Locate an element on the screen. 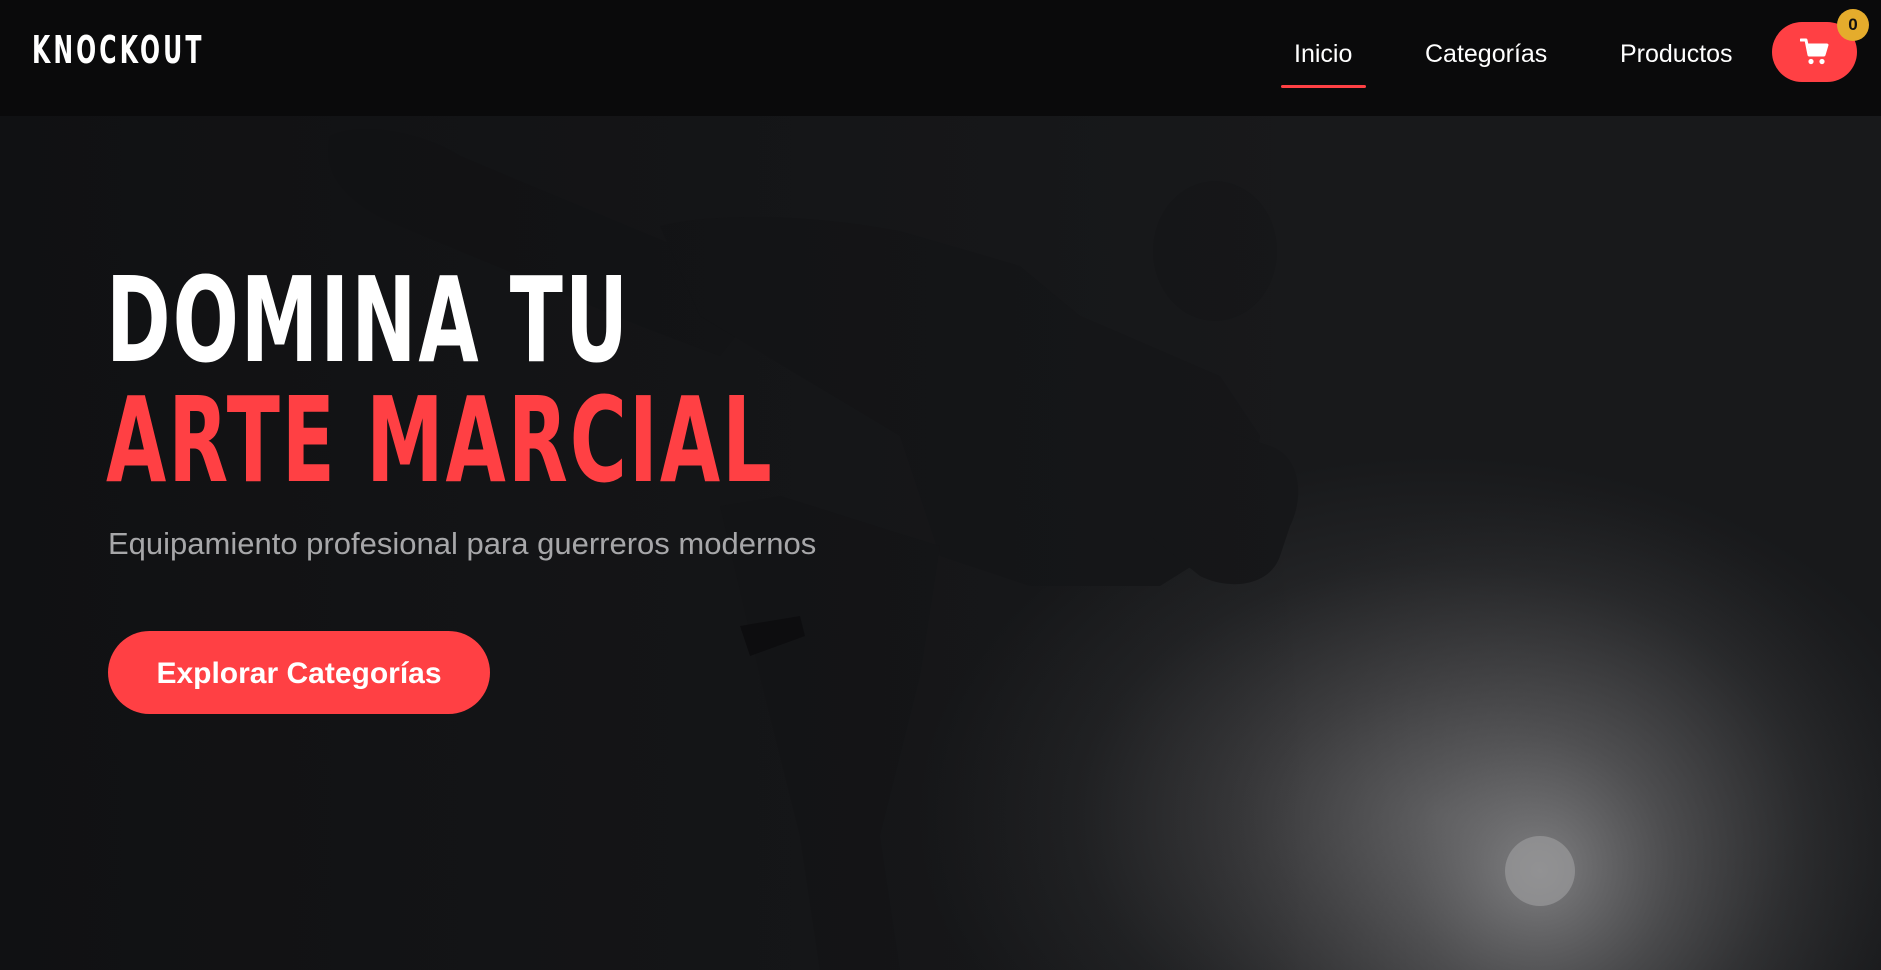 This screenshot has height=970, width=1881. nav-link-inicio: Inicio is located at coordinates (1323, 54).